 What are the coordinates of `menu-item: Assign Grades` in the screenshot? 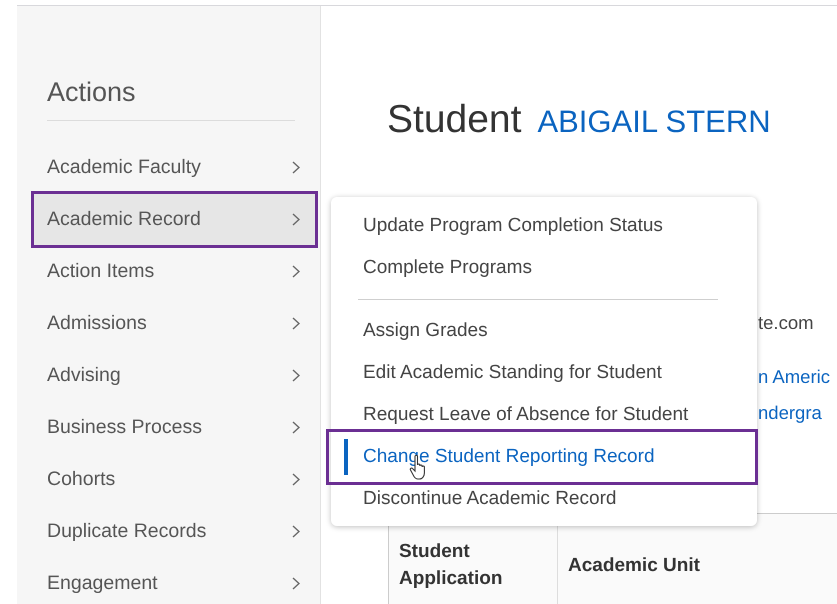 It's located at (544, 331).